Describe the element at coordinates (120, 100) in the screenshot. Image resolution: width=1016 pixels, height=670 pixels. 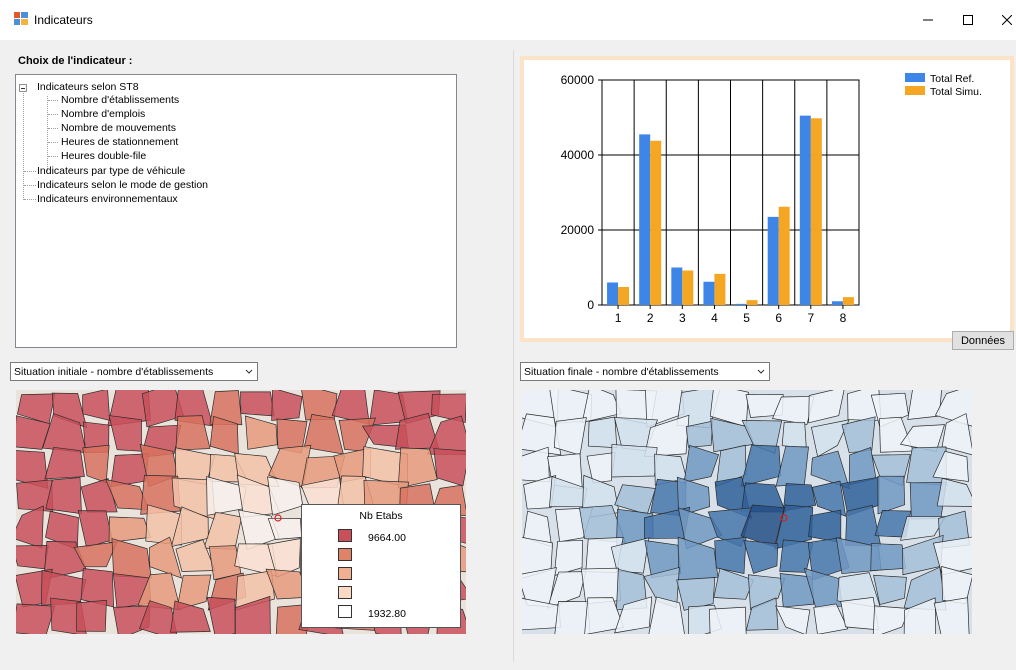
I see `tree-node-nb-etablissements: Nombre d'établissements` at that location.